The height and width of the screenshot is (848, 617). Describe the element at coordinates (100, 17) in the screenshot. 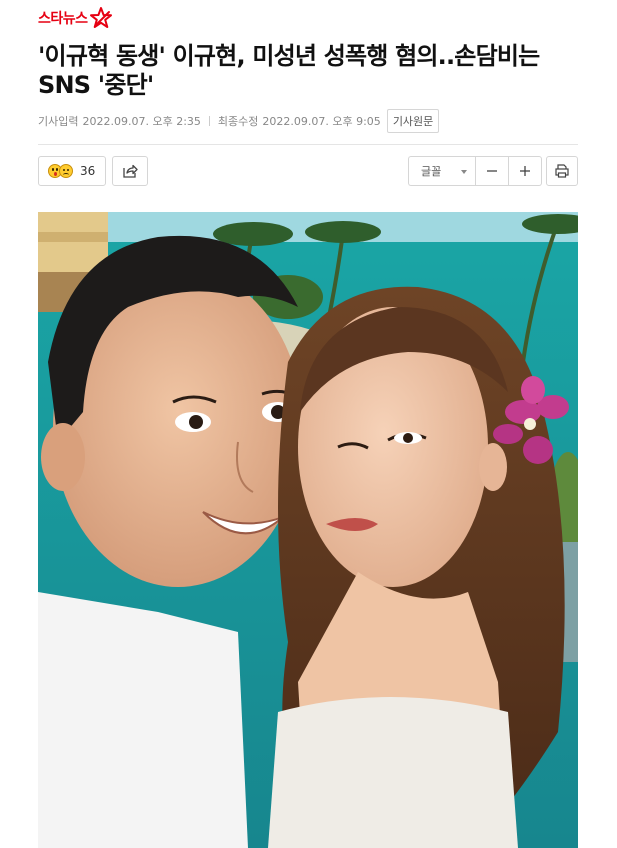

I see `star-icon` at that location.